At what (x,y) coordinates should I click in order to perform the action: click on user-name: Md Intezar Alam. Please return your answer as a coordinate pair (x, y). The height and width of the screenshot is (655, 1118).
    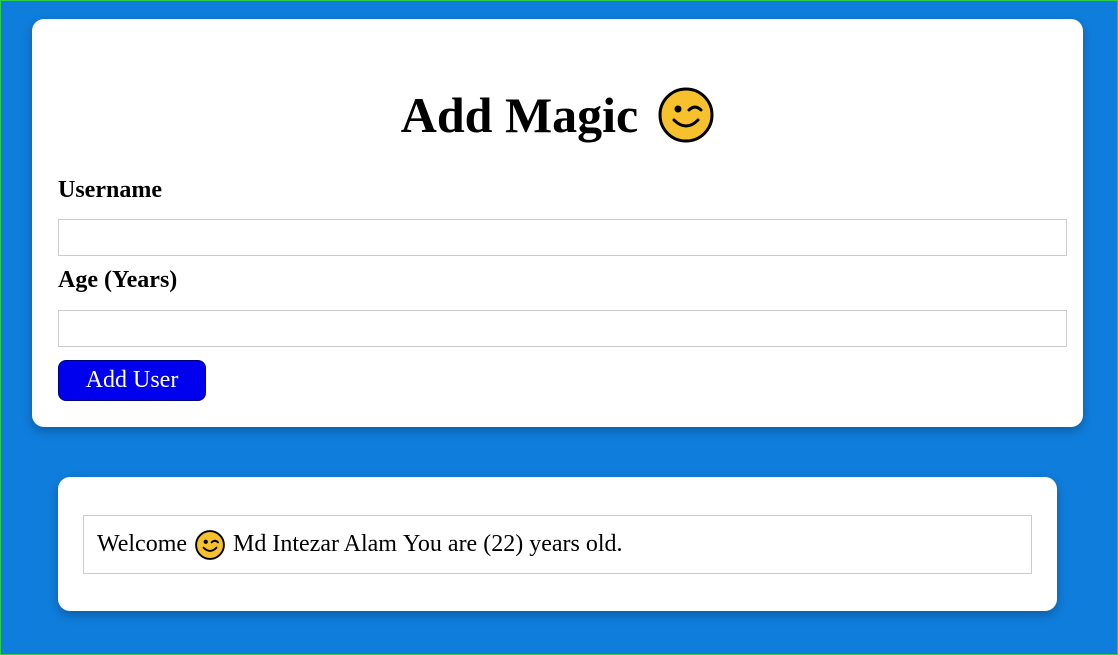
    Looking at the image, I should click on (315, 544).